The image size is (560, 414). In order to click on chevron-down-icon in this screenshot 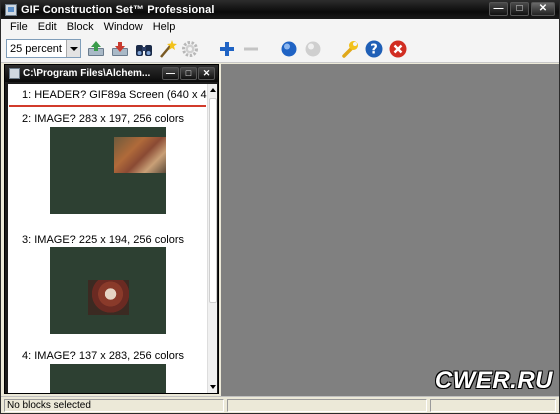, I will do `click(73, 48)`.